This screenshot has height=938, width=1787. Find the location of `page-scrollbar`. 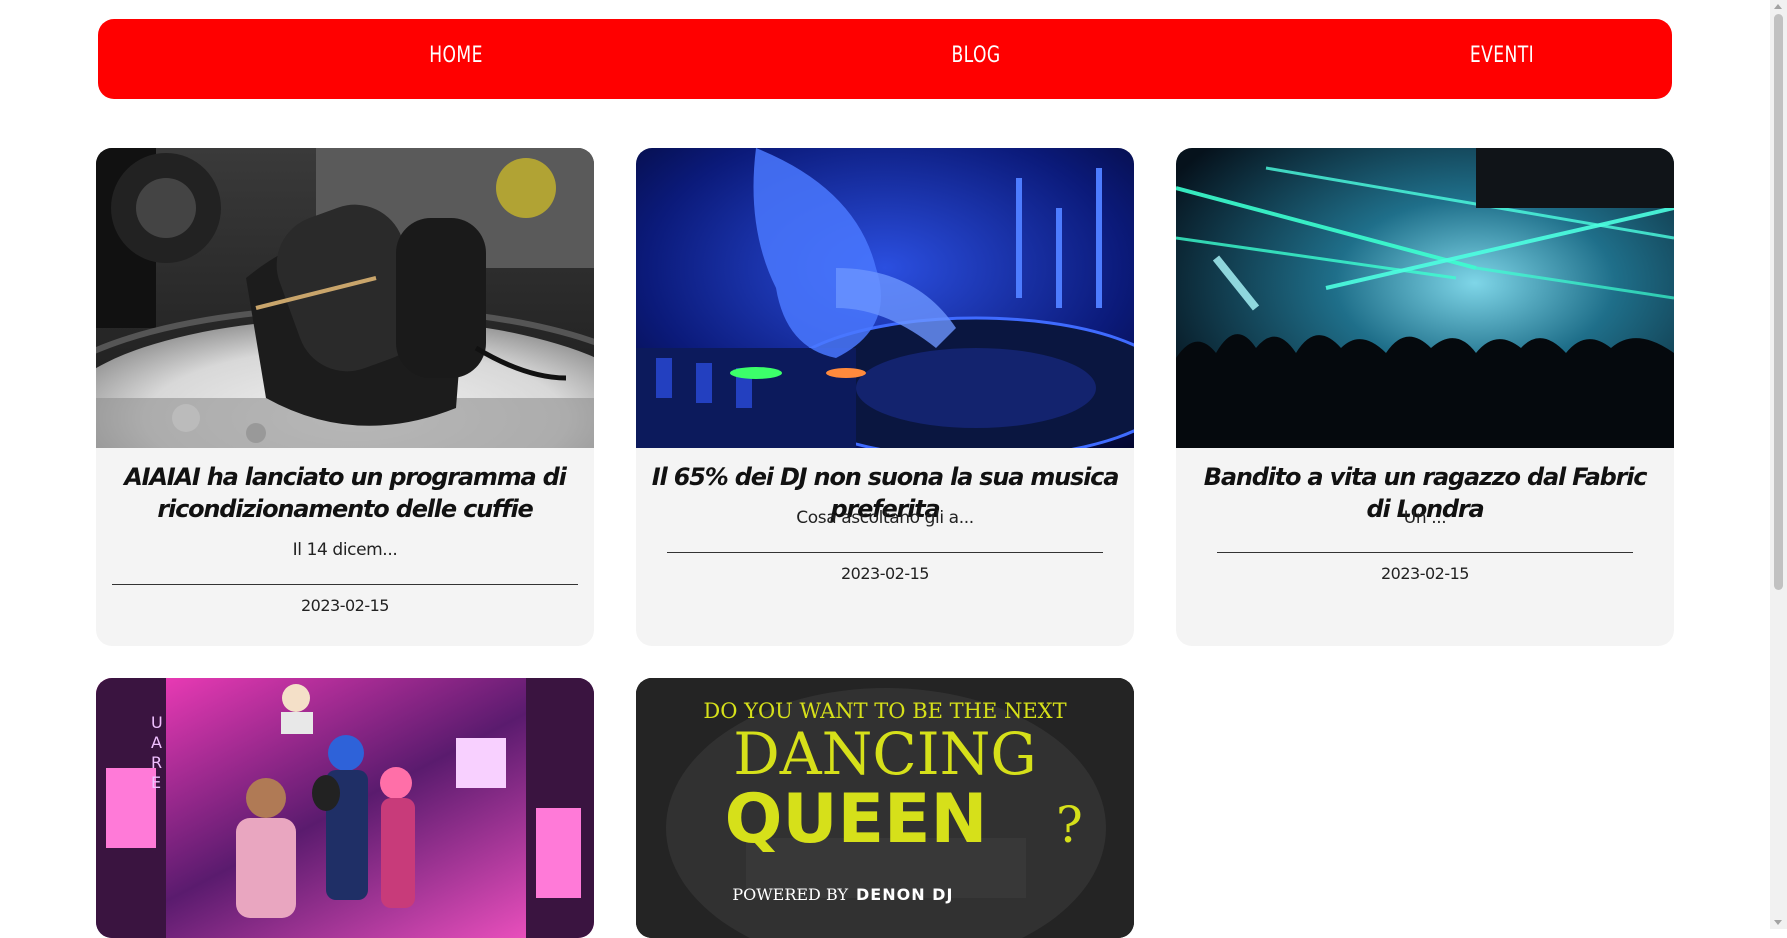

page-scrollbar is located at coordinates (1778, 464).